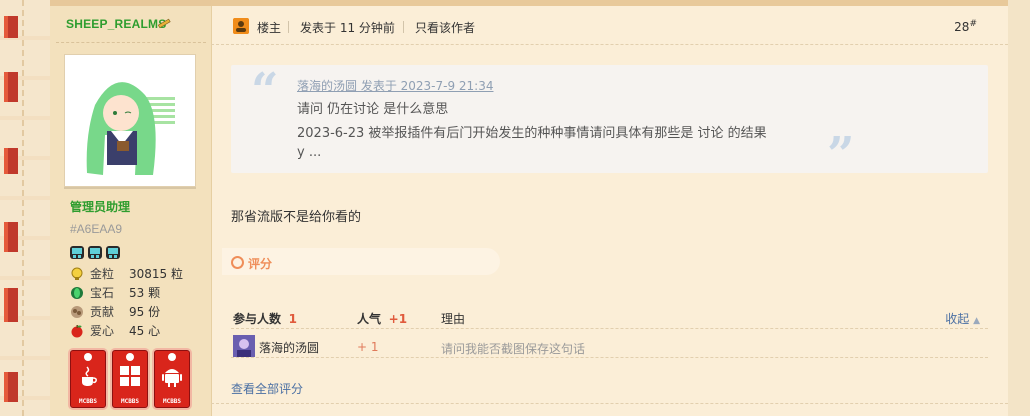  I want to click on floor-number: 28#, so click(965, 26).